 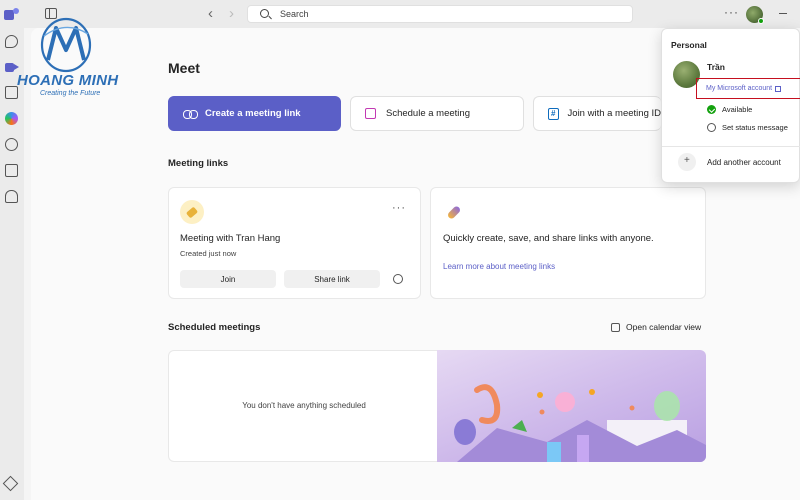 I want to click on meeting-card-title: Meeting with Tran Hang, so click(x=230, y=238).